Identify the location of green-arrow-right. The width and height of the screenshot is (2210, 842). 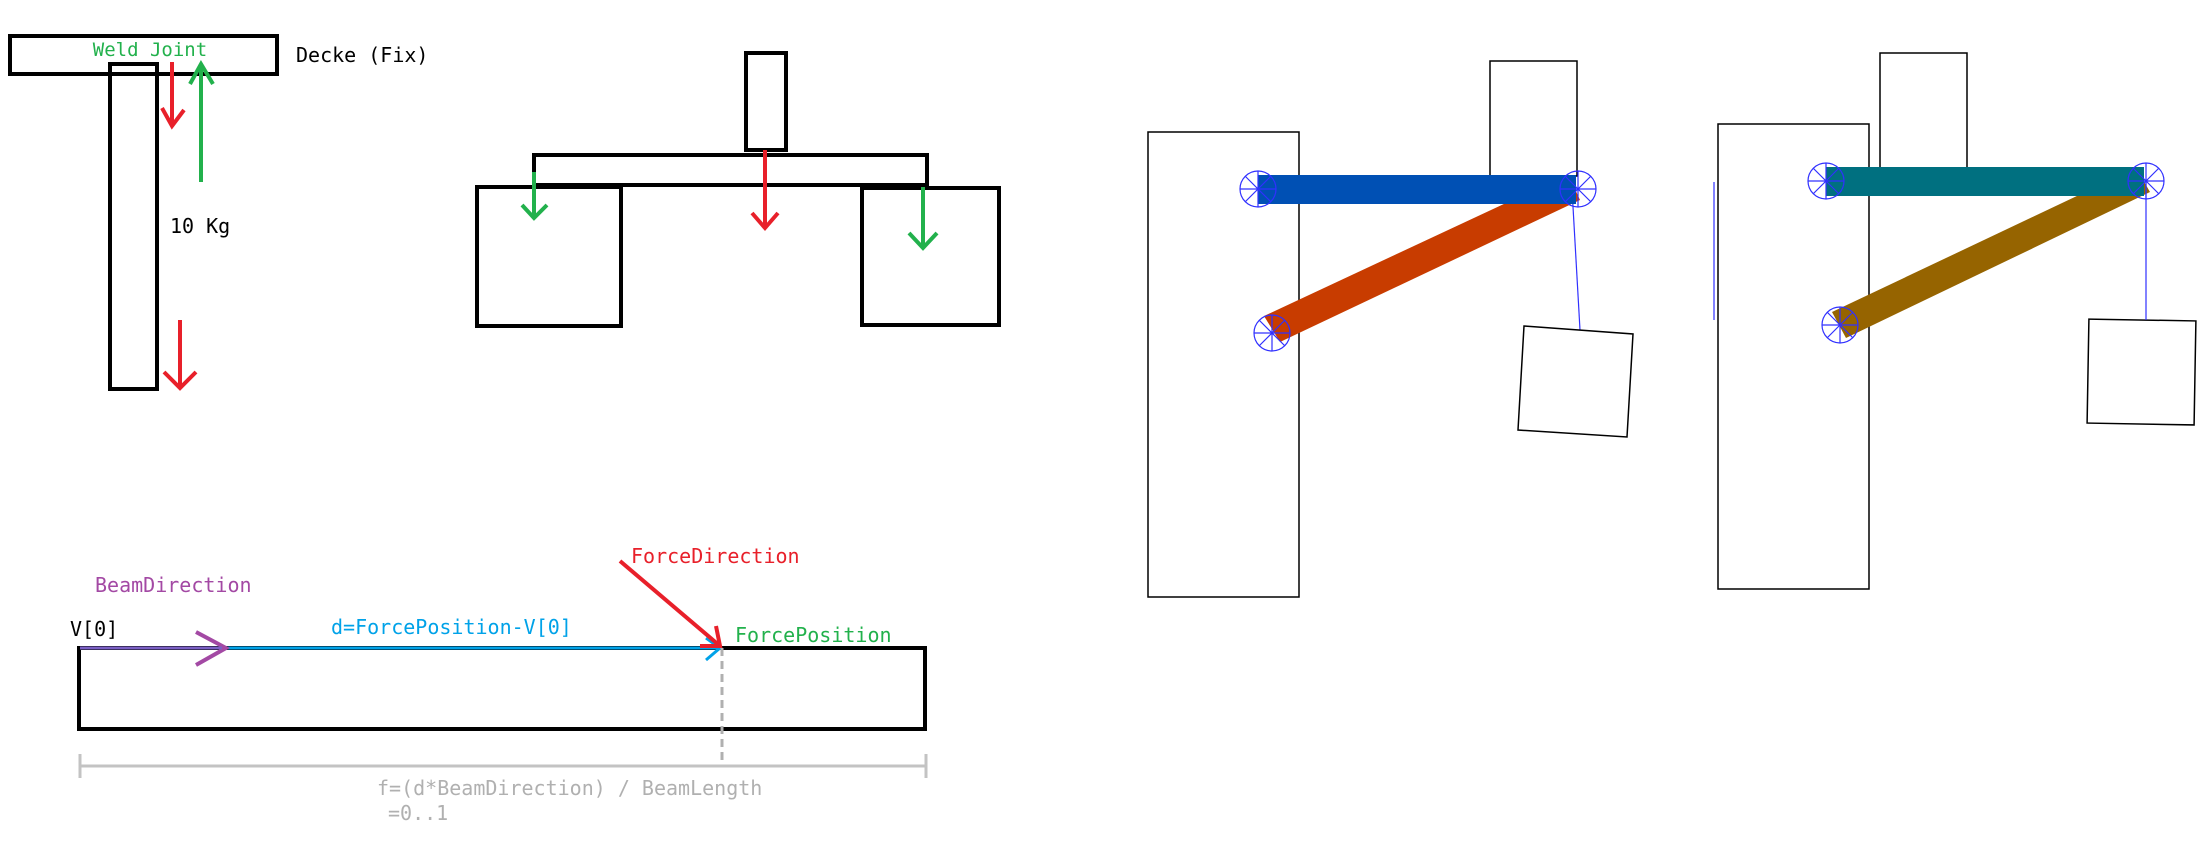
(923, 219).